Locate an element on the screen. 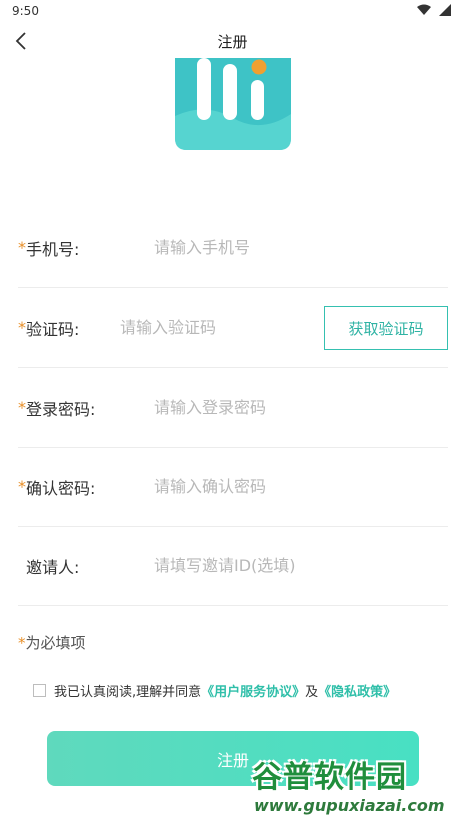  user-agreement-link: 《用户服务协议》 is located at coordinates (253, 690).